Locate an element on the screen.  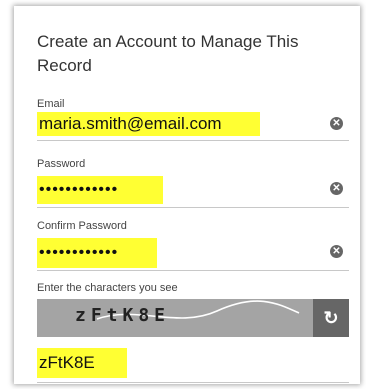
email-field-group: Email maria.smith@email.com ✕ is located at coordinates (193, 120).